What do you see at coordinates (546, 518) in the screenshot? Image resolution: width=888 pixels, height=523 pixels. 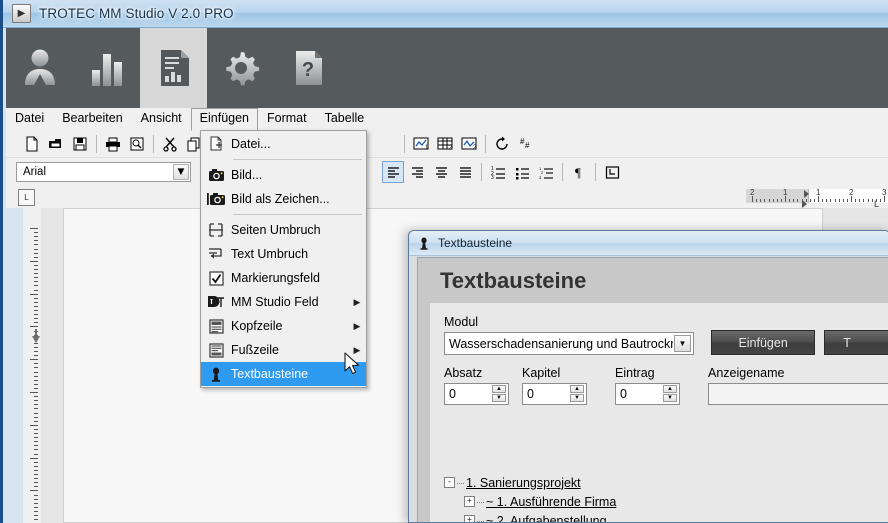 I see `tree-item-label: ~ 2. Aufgabenstellung` at bounding box center [546, 518].